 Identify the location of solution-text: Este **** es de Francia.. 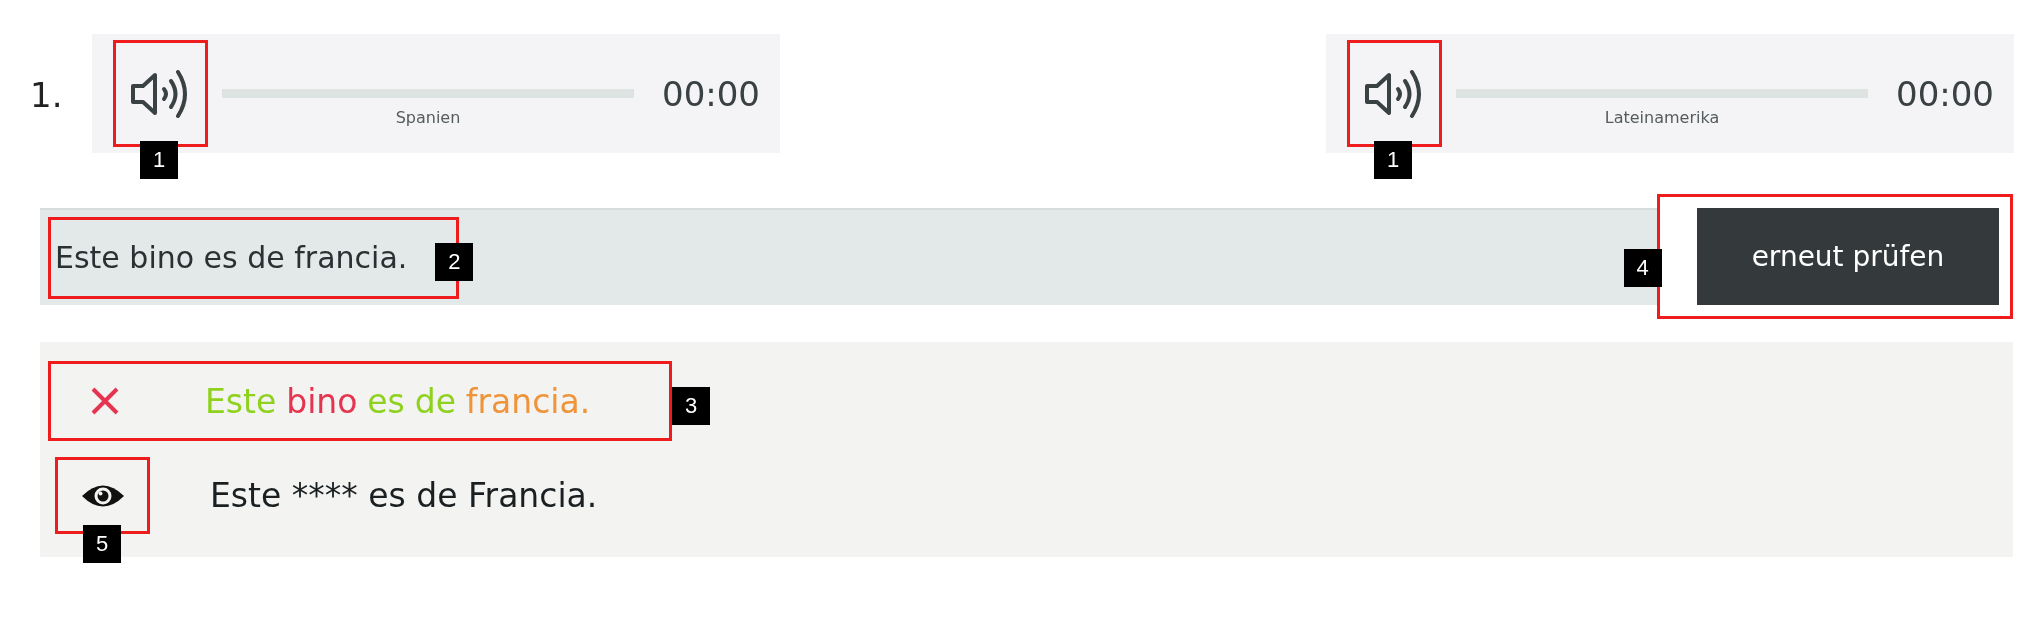
(404, 495).